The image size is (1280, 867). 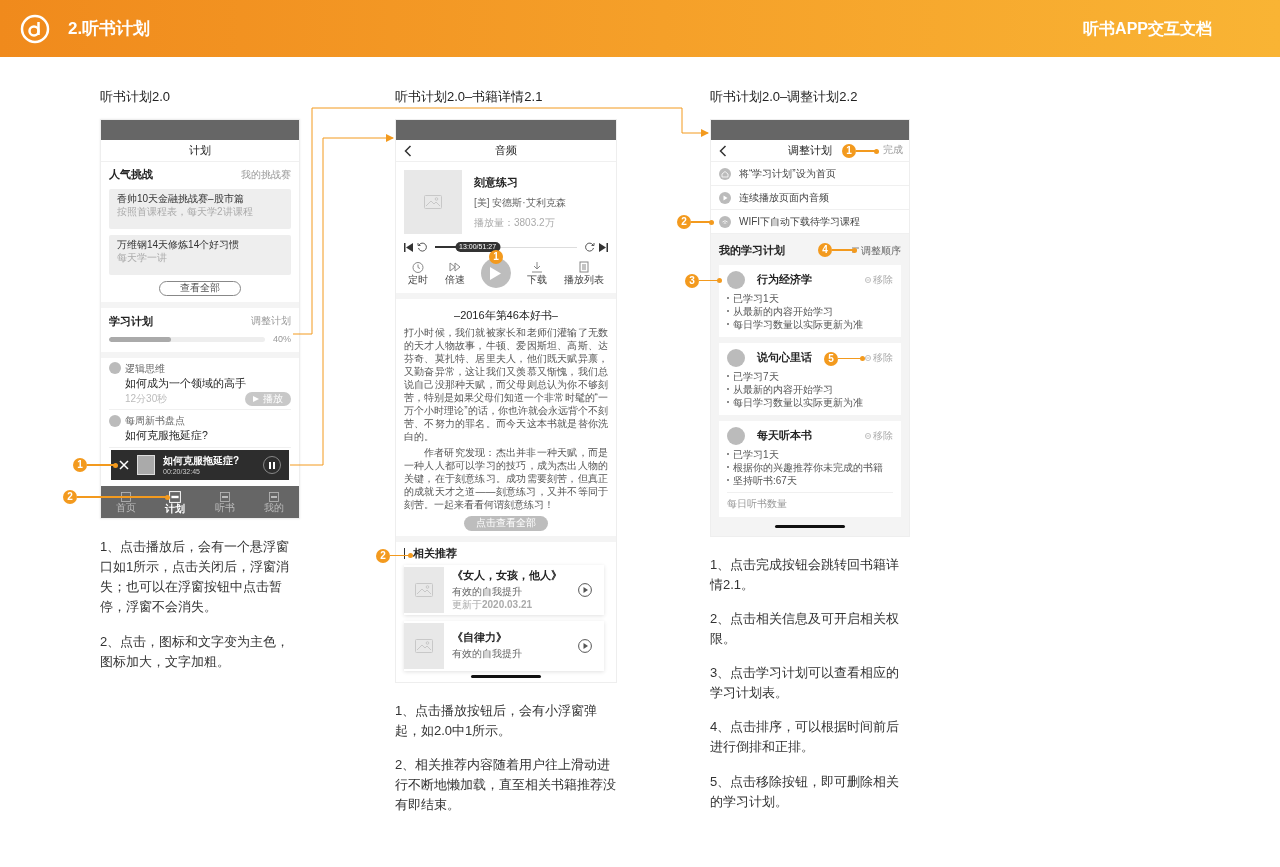 I want to click on logo-icon, so click(x=35, y=28).